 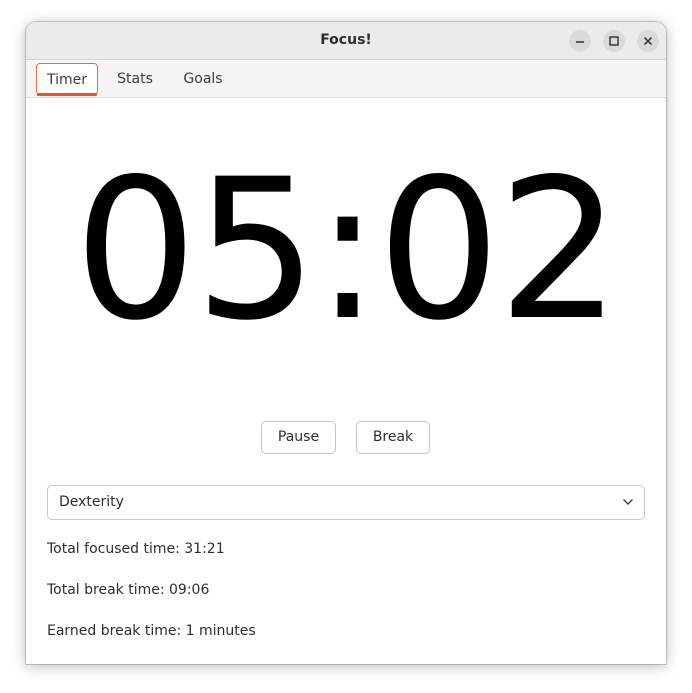 What do you see at coordinates (128, 590) in the screenshot?
I see `total-break-time: Total break time: 09:06` at bounding box center [128, 590].